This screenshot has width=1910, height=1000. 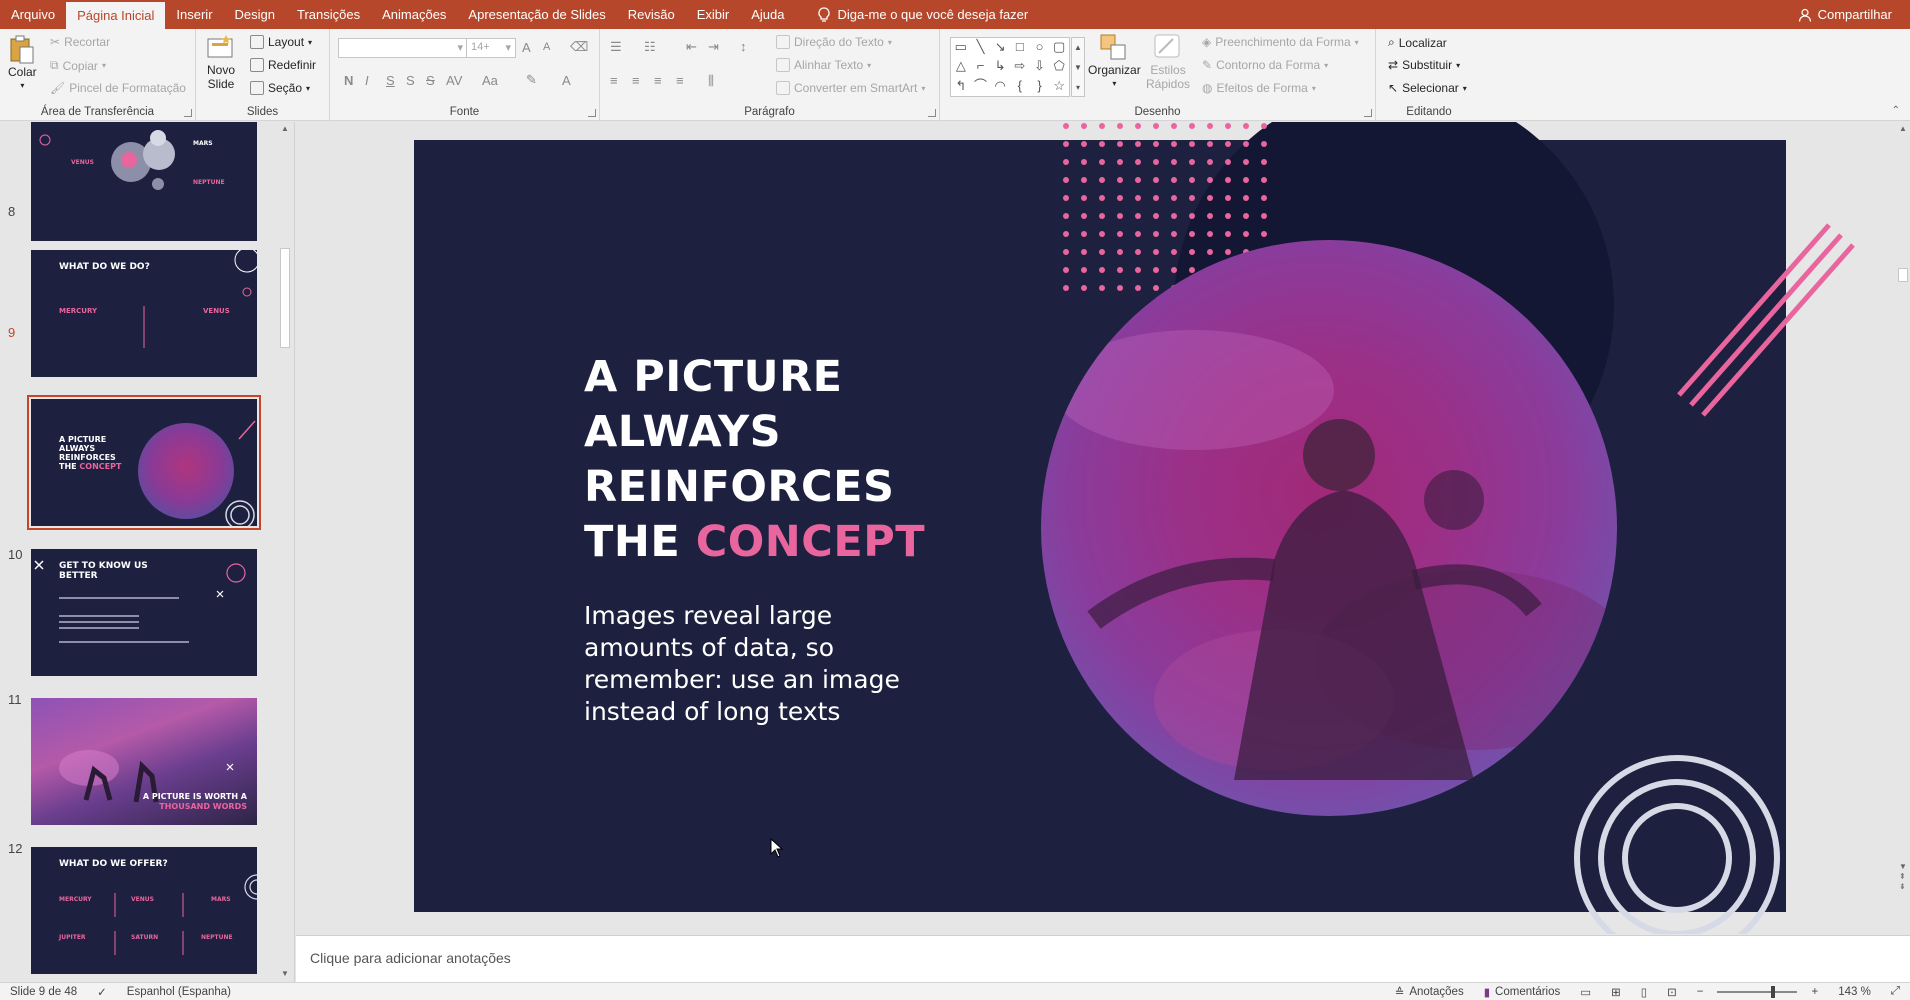 What do you see at coordinates (650, 47) in the screenshot?
I see `numbering-icon: ☷` at bounding box center [650, 47].